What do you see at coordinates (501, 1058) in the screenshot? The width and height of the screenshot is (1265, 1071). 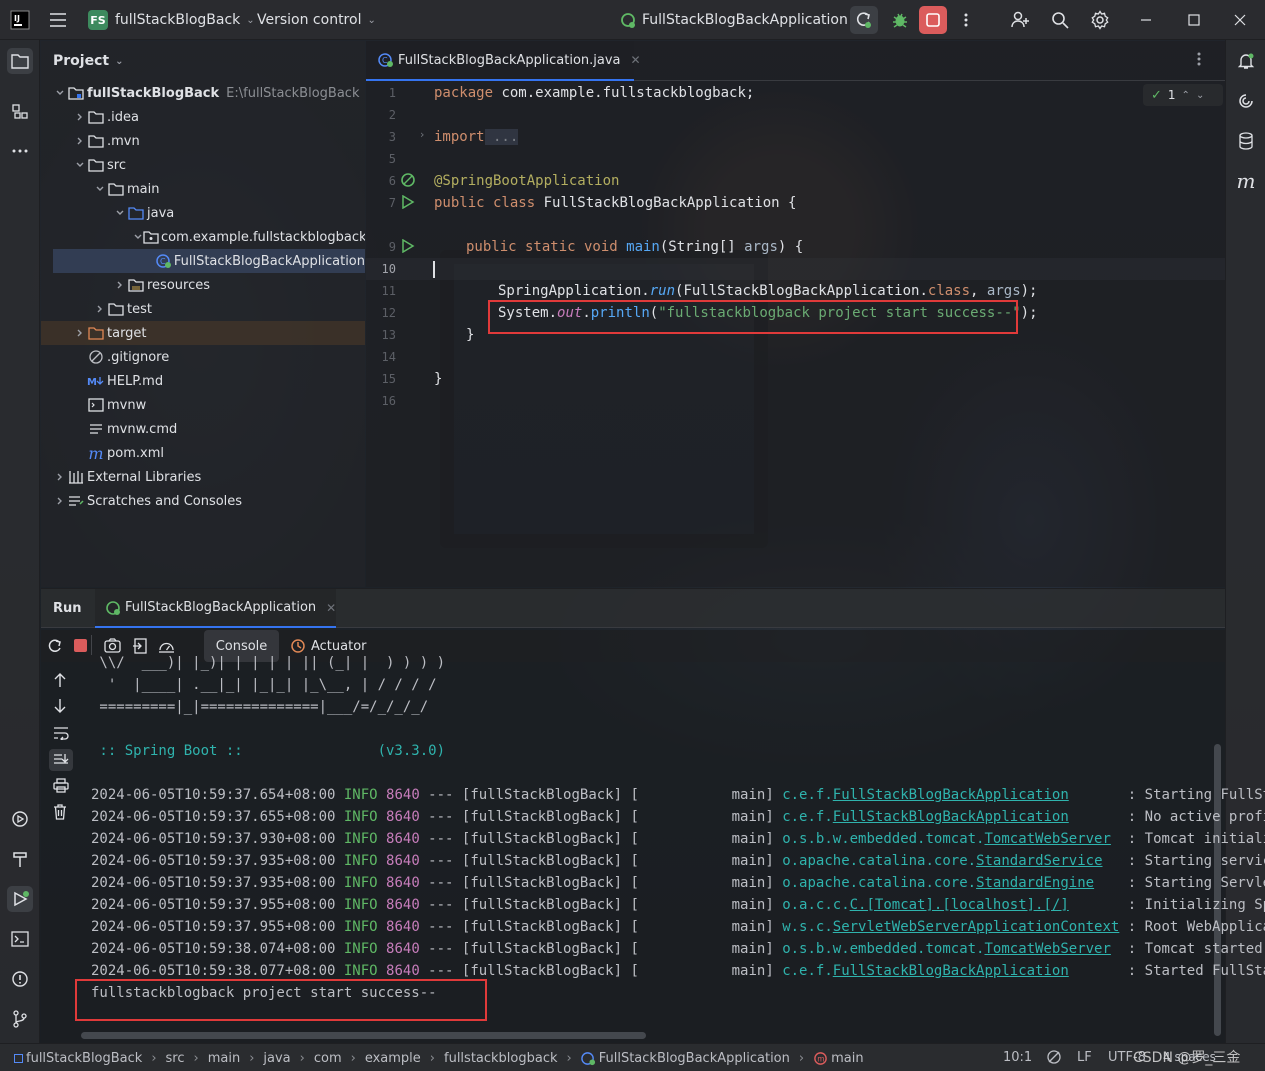 I see `breadcrumb-item: fullstackblogback` at bounding box center [501, 1058].